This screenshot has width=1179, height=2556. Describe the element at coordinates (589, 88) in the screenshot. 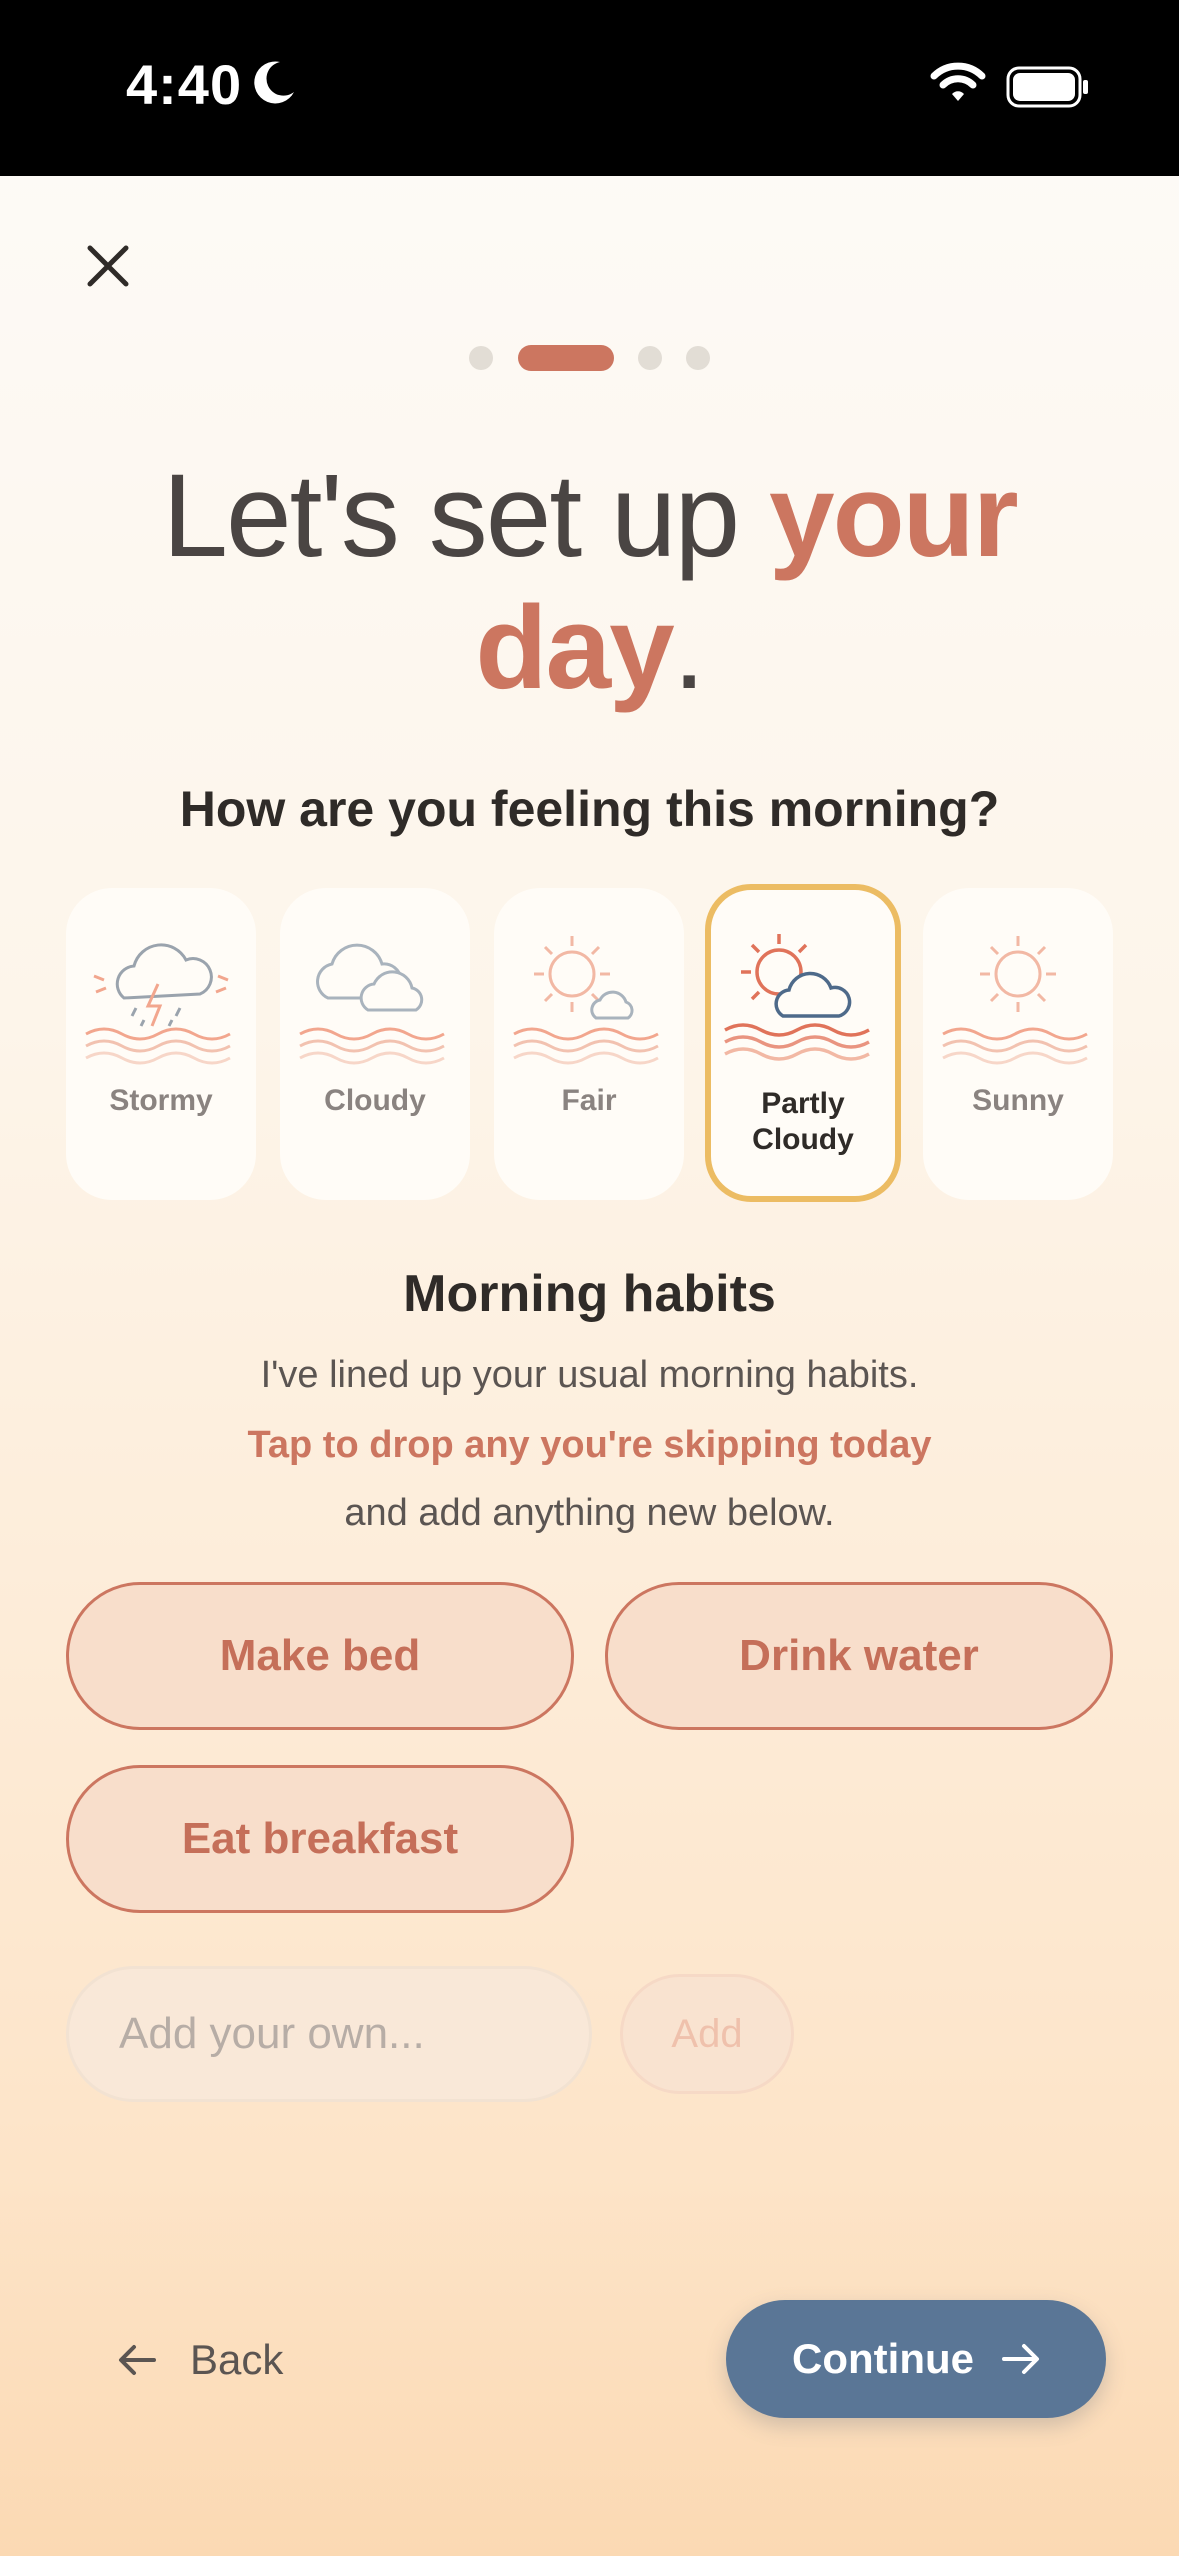

I see `status-bar: 4:40` at that location.